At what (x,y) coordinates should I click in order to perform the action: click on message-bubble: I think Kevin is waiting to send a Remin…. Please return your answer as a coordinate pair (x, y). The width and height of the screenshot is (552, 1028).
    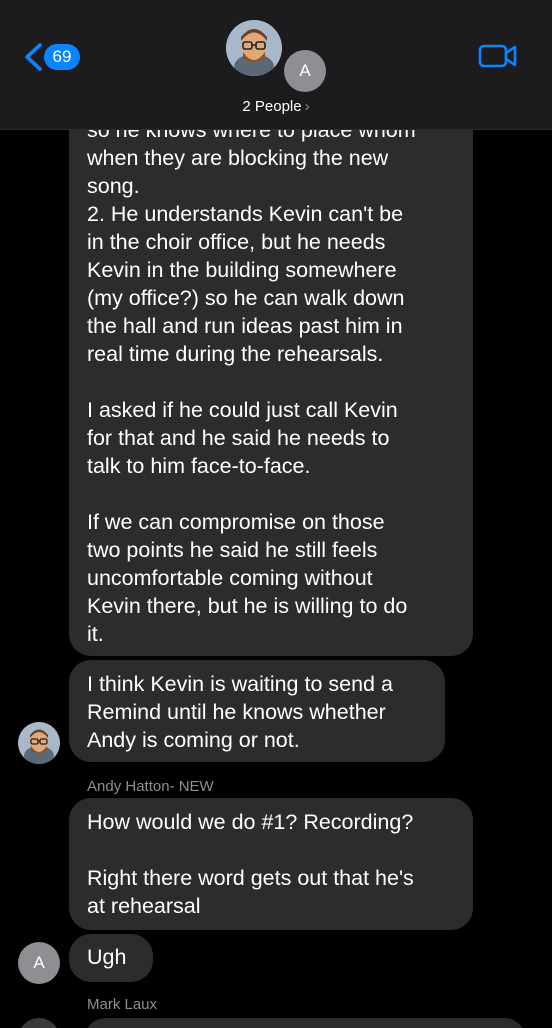
    Looking at the image, I should click on (257, 711).